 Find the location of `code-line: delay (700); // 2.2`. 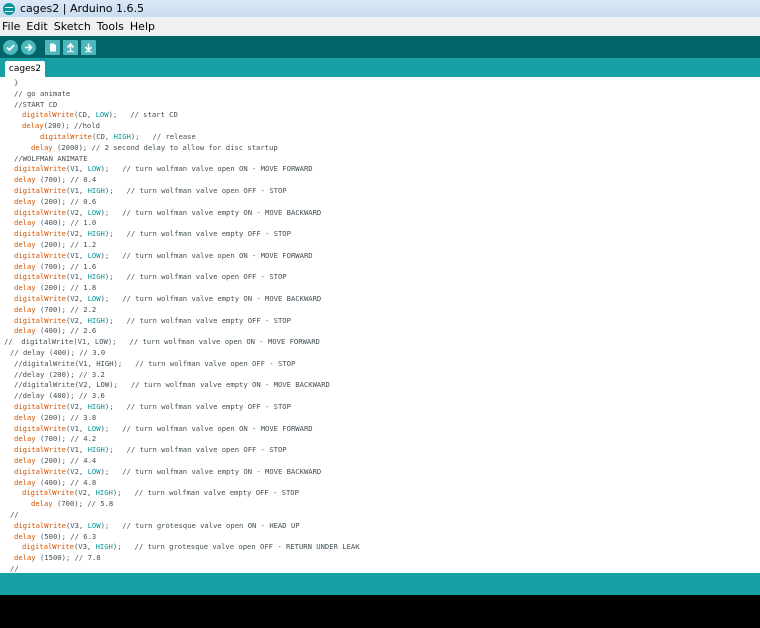

code-line: delay (700); // 2.2 is located at coordinates (55, 309).